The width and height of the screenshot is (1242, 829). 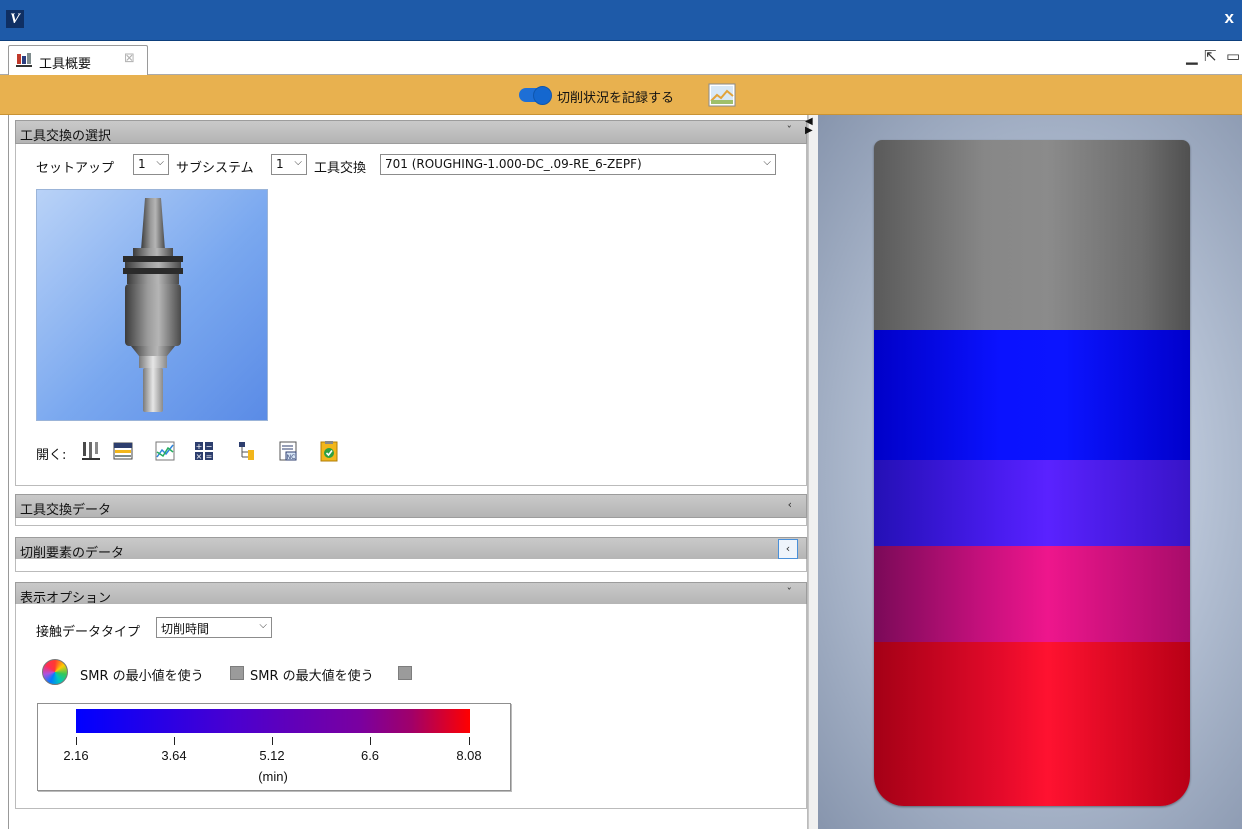 What do you see at coordinates (370, 755) in the screenshot?
I see `legend-tick-label: 6.6` at bounding box center [370, 755].